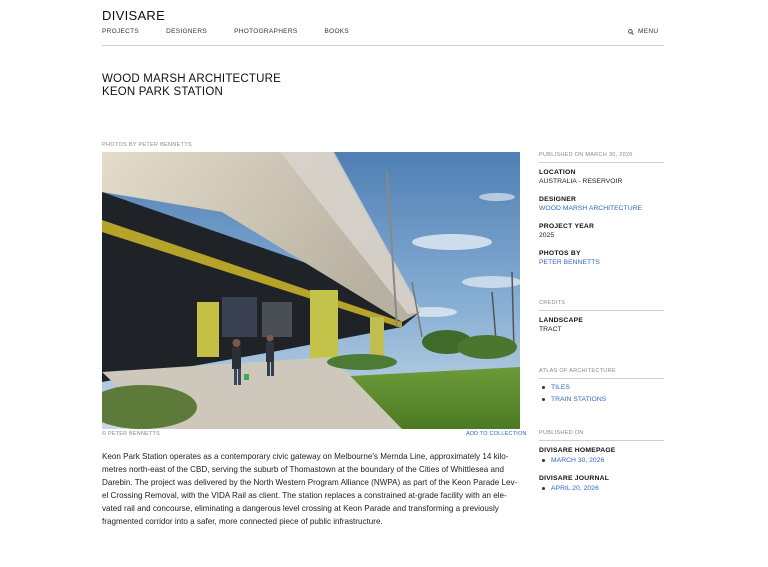 The width and height of the screenshot is (768, 567). What do you see at coordinates (577, 450) in the screenshot?
I see `homepage-label: DIVISARE HOMEPAGE` at bounding box center [577, 450].